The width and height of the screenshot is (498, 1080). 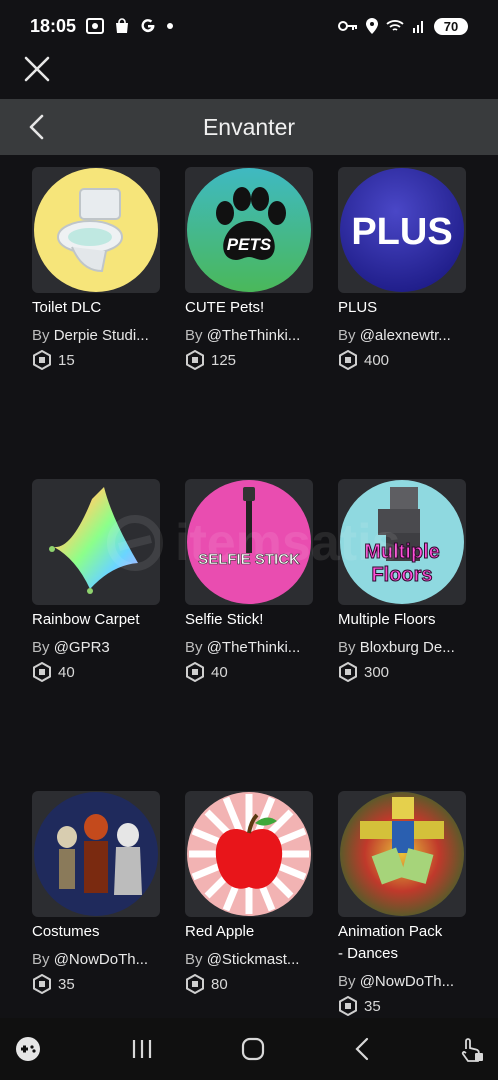 What do you see at coordinates (67, 307) in the screenshot?
I see `item-name: Toilet DLC` at bounding box center [67, 307].